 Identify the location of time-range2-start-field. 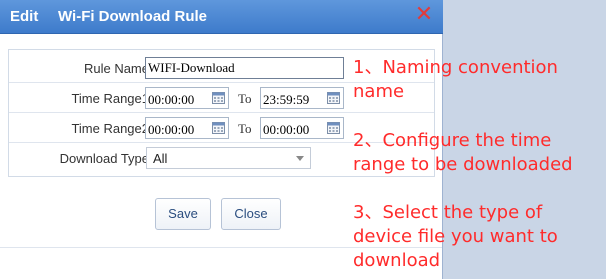
(187, 129).